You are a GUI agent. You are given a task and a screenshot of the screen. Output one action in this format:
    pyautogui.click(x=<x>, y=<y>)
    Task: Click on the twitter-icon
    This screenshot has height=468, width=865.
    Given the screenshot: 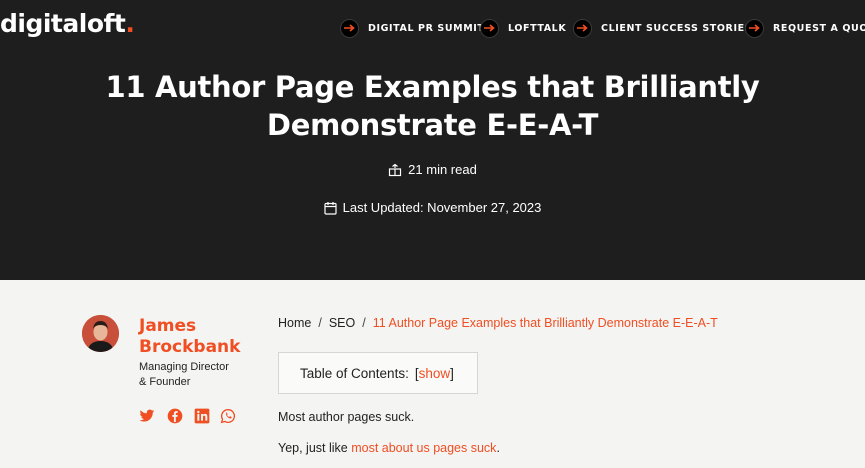 What is the action you would take?
    pyautogui.click(x=147, y=416)
    